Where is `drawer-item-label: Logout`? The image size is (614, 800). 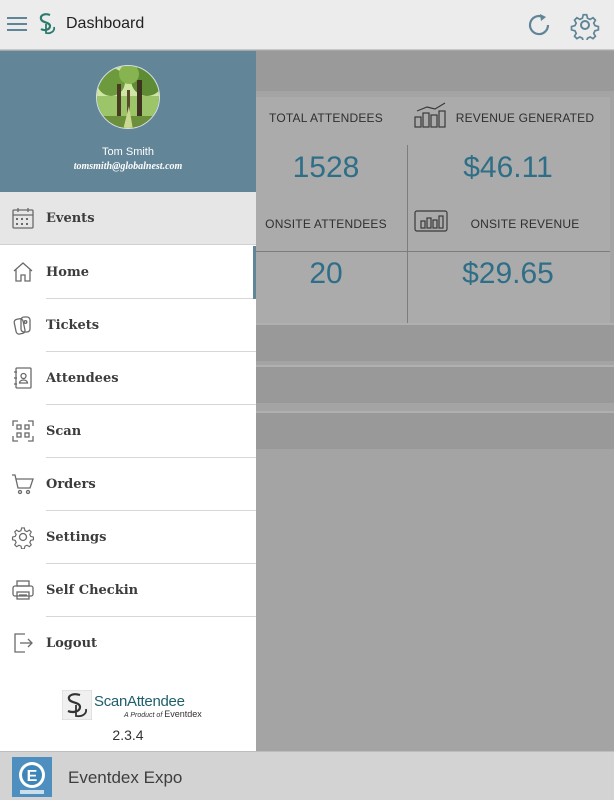
drawer-item-label: Logout is located at coordinates (72, 643).